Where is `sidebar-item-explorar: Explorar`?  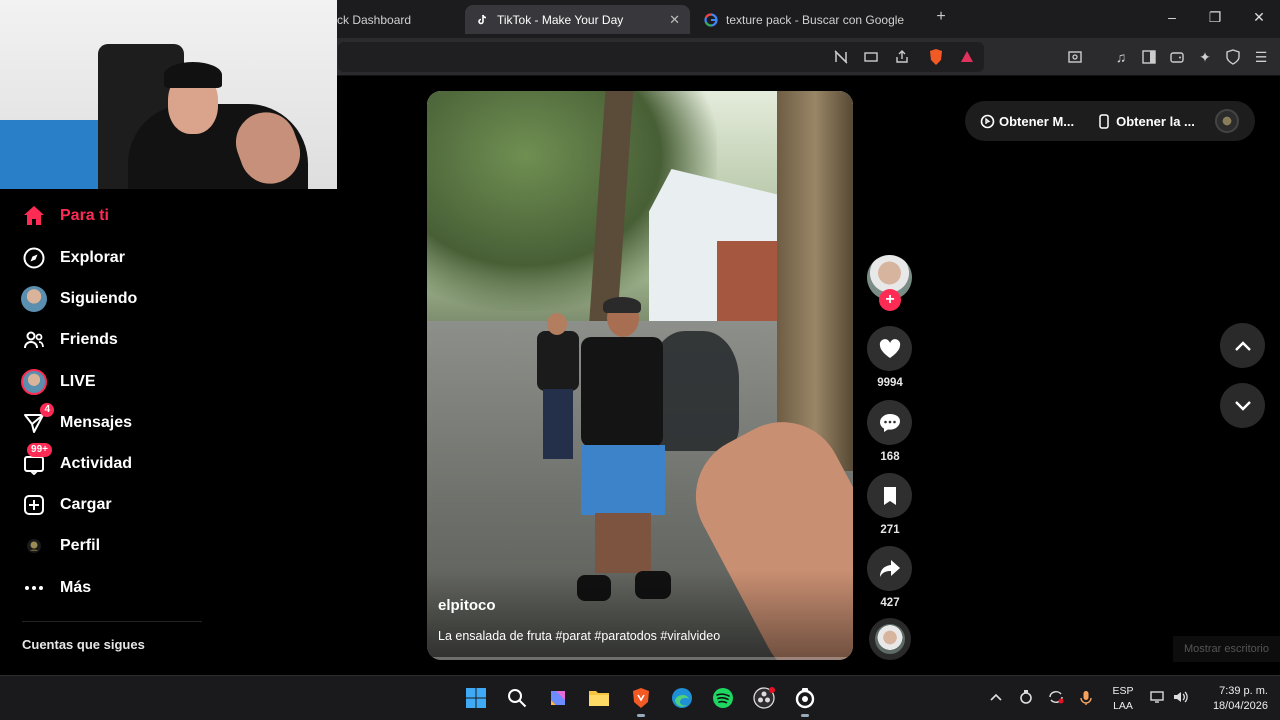 sidebar-item-explorar: Explorar is located at coordinates (170, 258).